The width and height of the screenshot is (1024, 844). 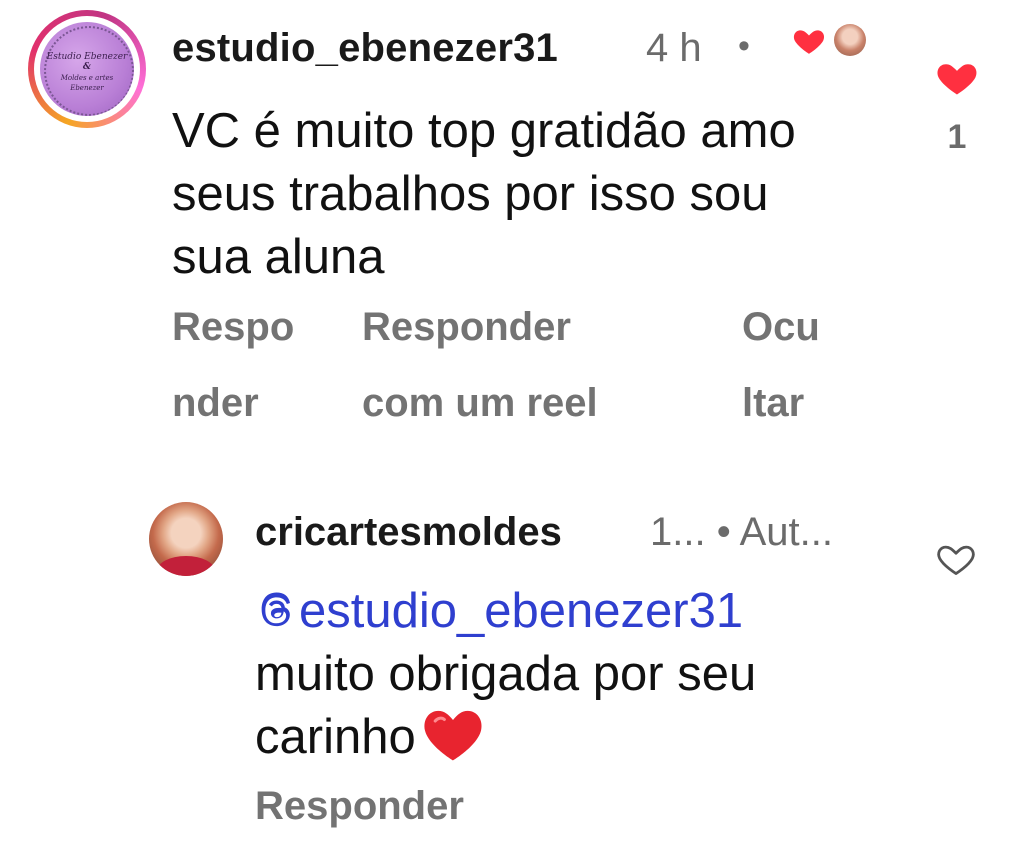 What do you see at coordinates (781, 327) in the screenshot?
I see `hide-label-line1: Ocu` at bounding box center [781, 327].